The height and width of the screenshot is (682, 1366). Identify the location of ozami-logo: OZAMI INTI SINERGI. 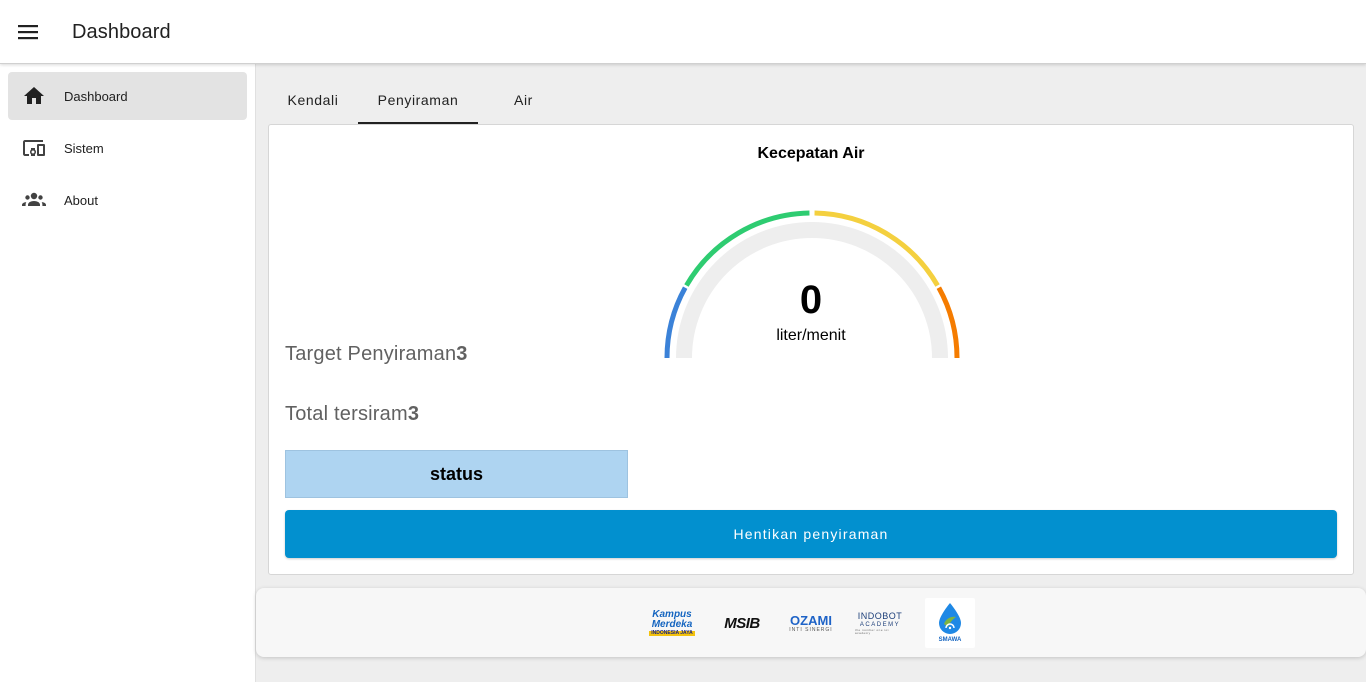
(811, 623).